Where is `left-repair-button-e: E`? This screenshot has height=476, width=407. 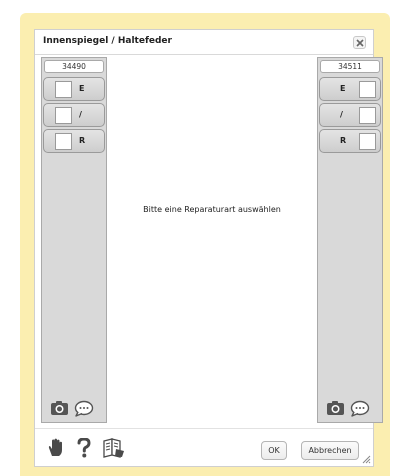 left-repair-button-e: E is located at coordinates (74, 89).